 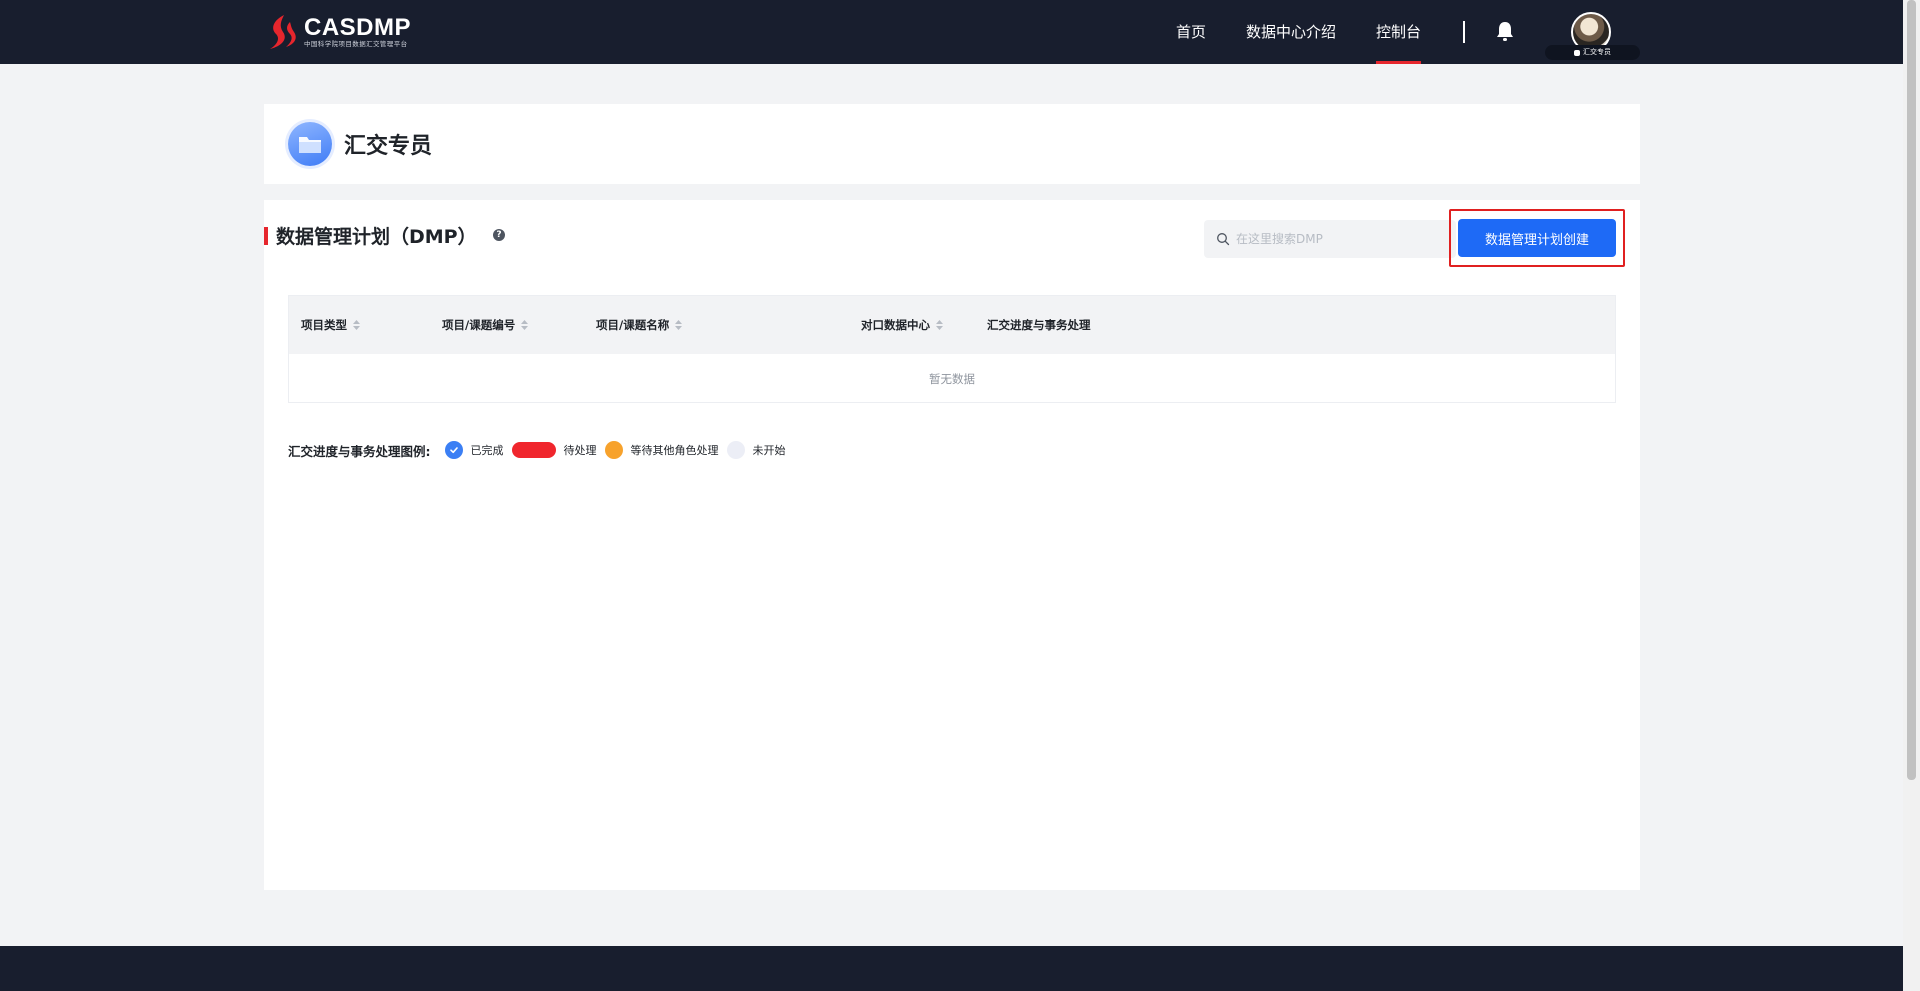 What do you see at coordinates (1537, 238) in the screenshot?
I see `create-dmp-button: 数据管理计划创建` at bounding box center [1537, 238].